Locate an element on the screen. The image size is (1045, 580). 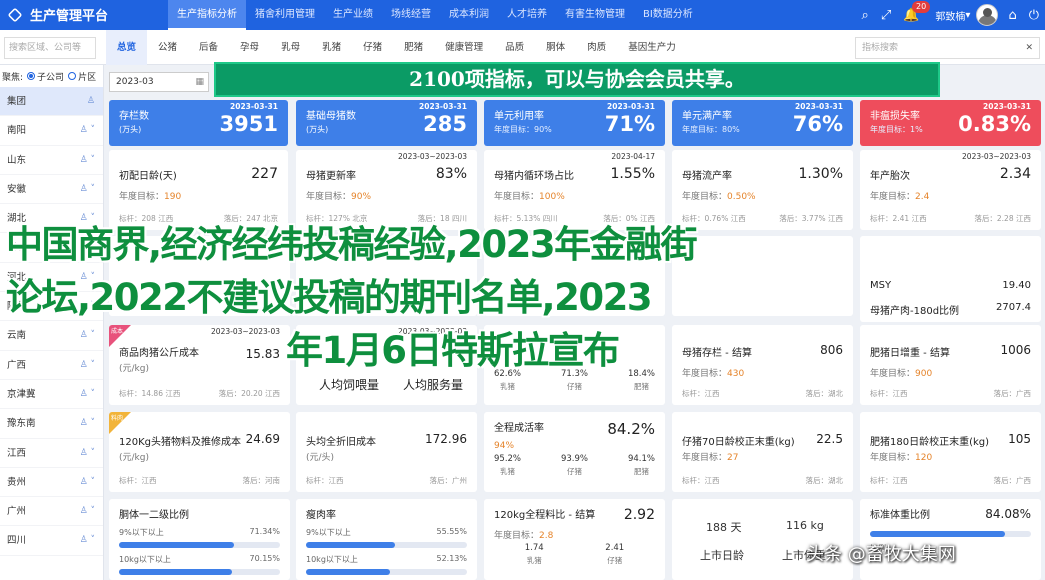
indicator-card: 初配日龄(天) 年度目标：190 227 标杆：208 江西 落后：247 北京 is located at coordinates (198, 190).